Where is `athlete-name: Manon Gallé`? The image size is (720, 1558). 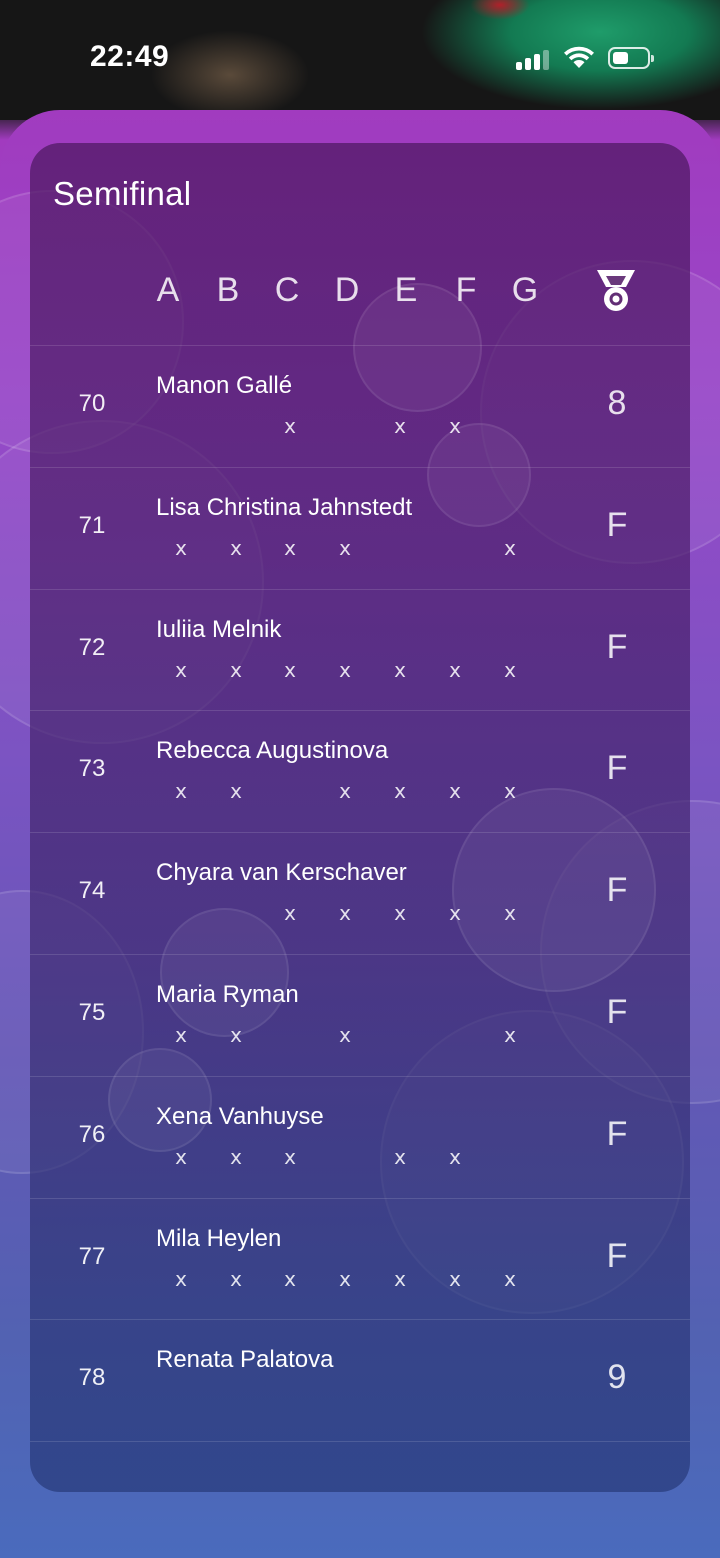 athlete-name: Manon Gallé is located at coordinates (224, 385).